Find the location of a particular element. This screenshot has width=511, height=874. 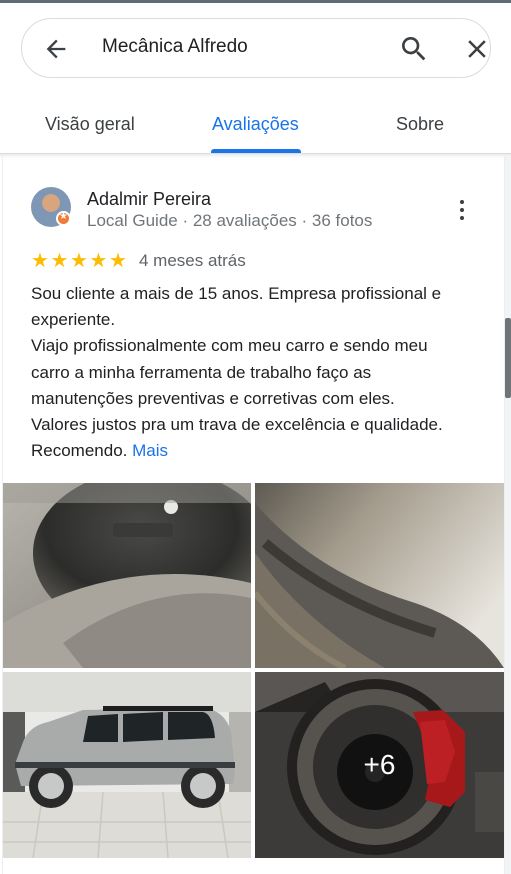

suv-photo is located at coordinates (127, 765).